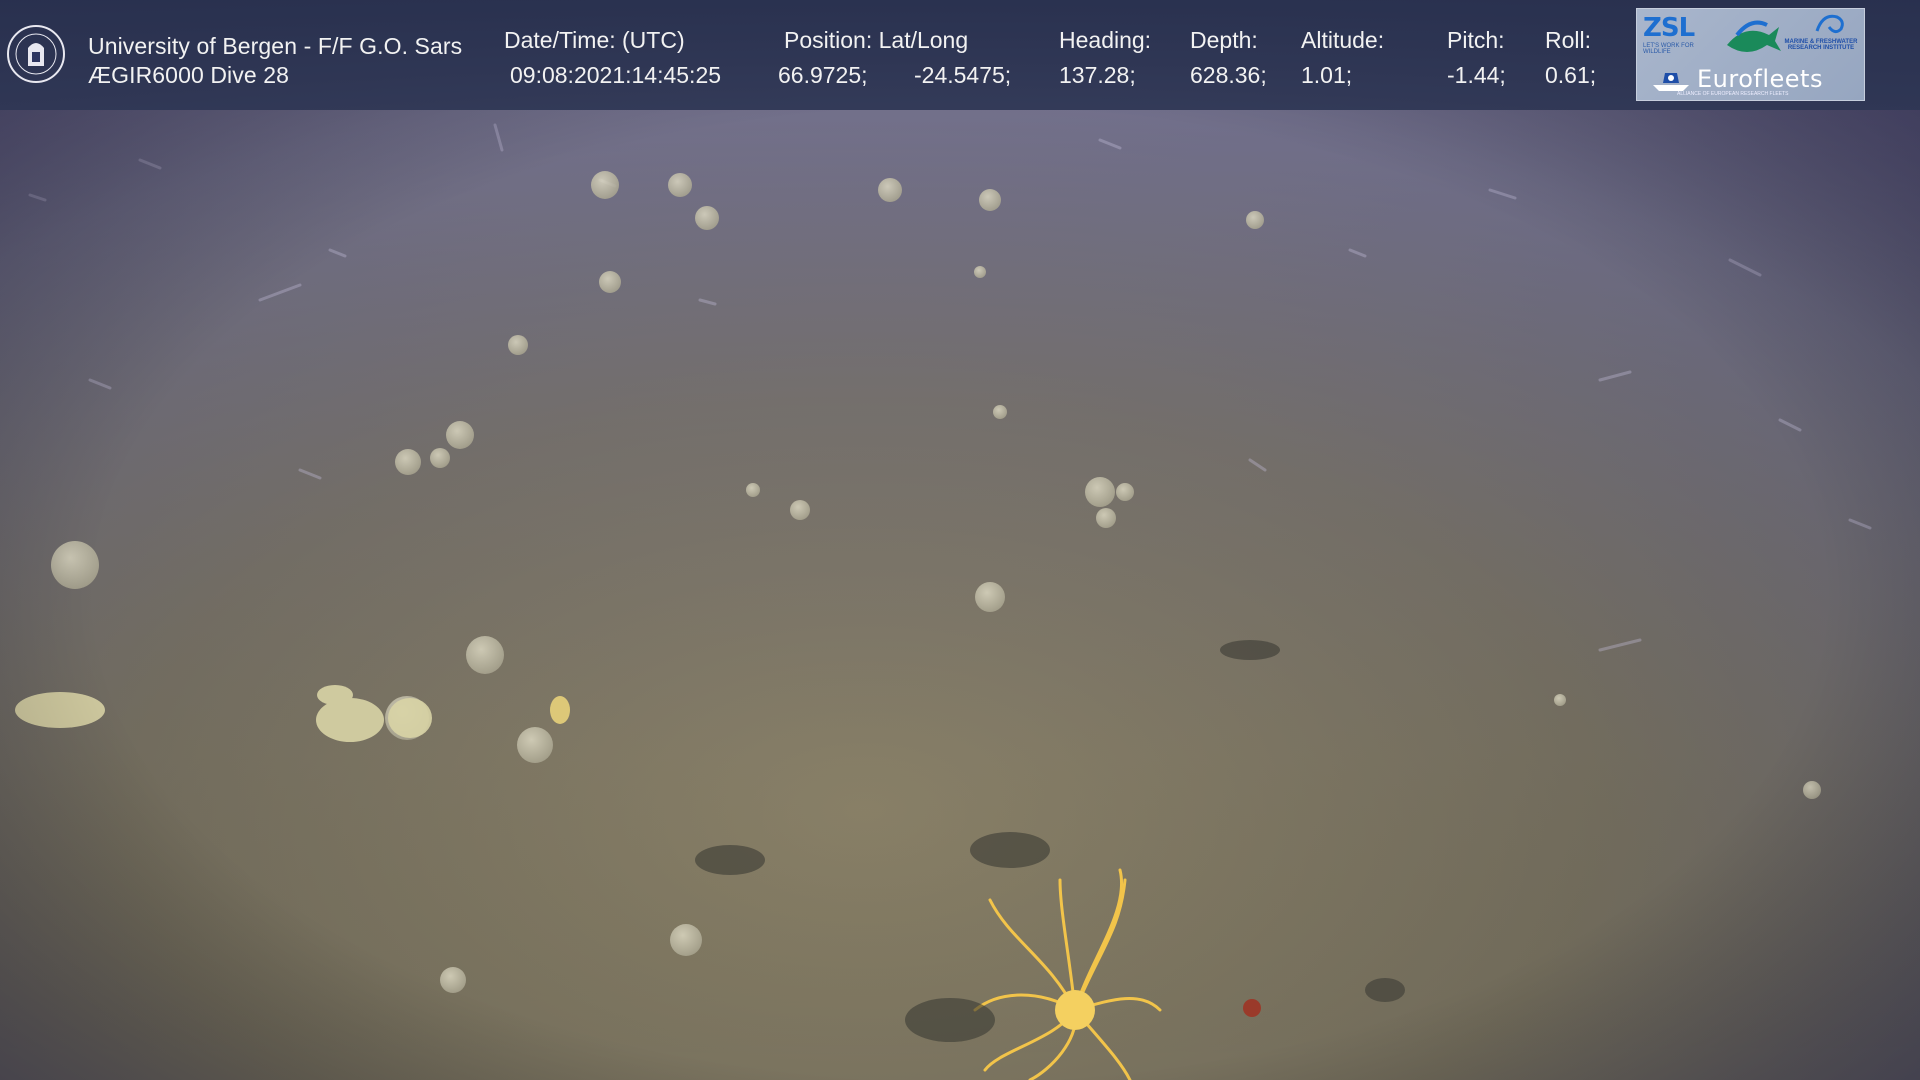  Describe the element at coordinates (1668, 49) in the screenshot. I see `zsl-logo-subtitle: LET'S WORK FOR WILDLIFE` at that location.